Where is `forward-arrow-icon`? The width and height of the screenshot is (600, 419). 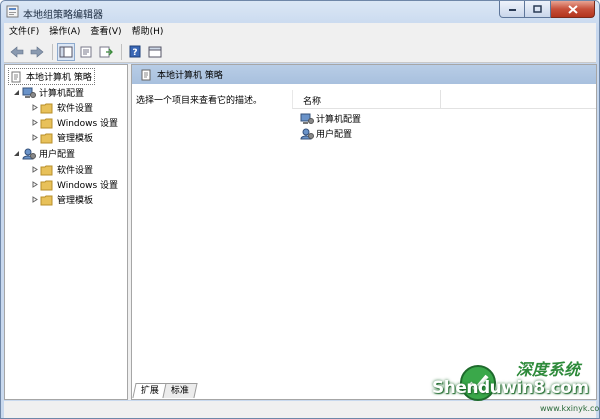 forward-arrow-icon is located at coordinates (37, 51).